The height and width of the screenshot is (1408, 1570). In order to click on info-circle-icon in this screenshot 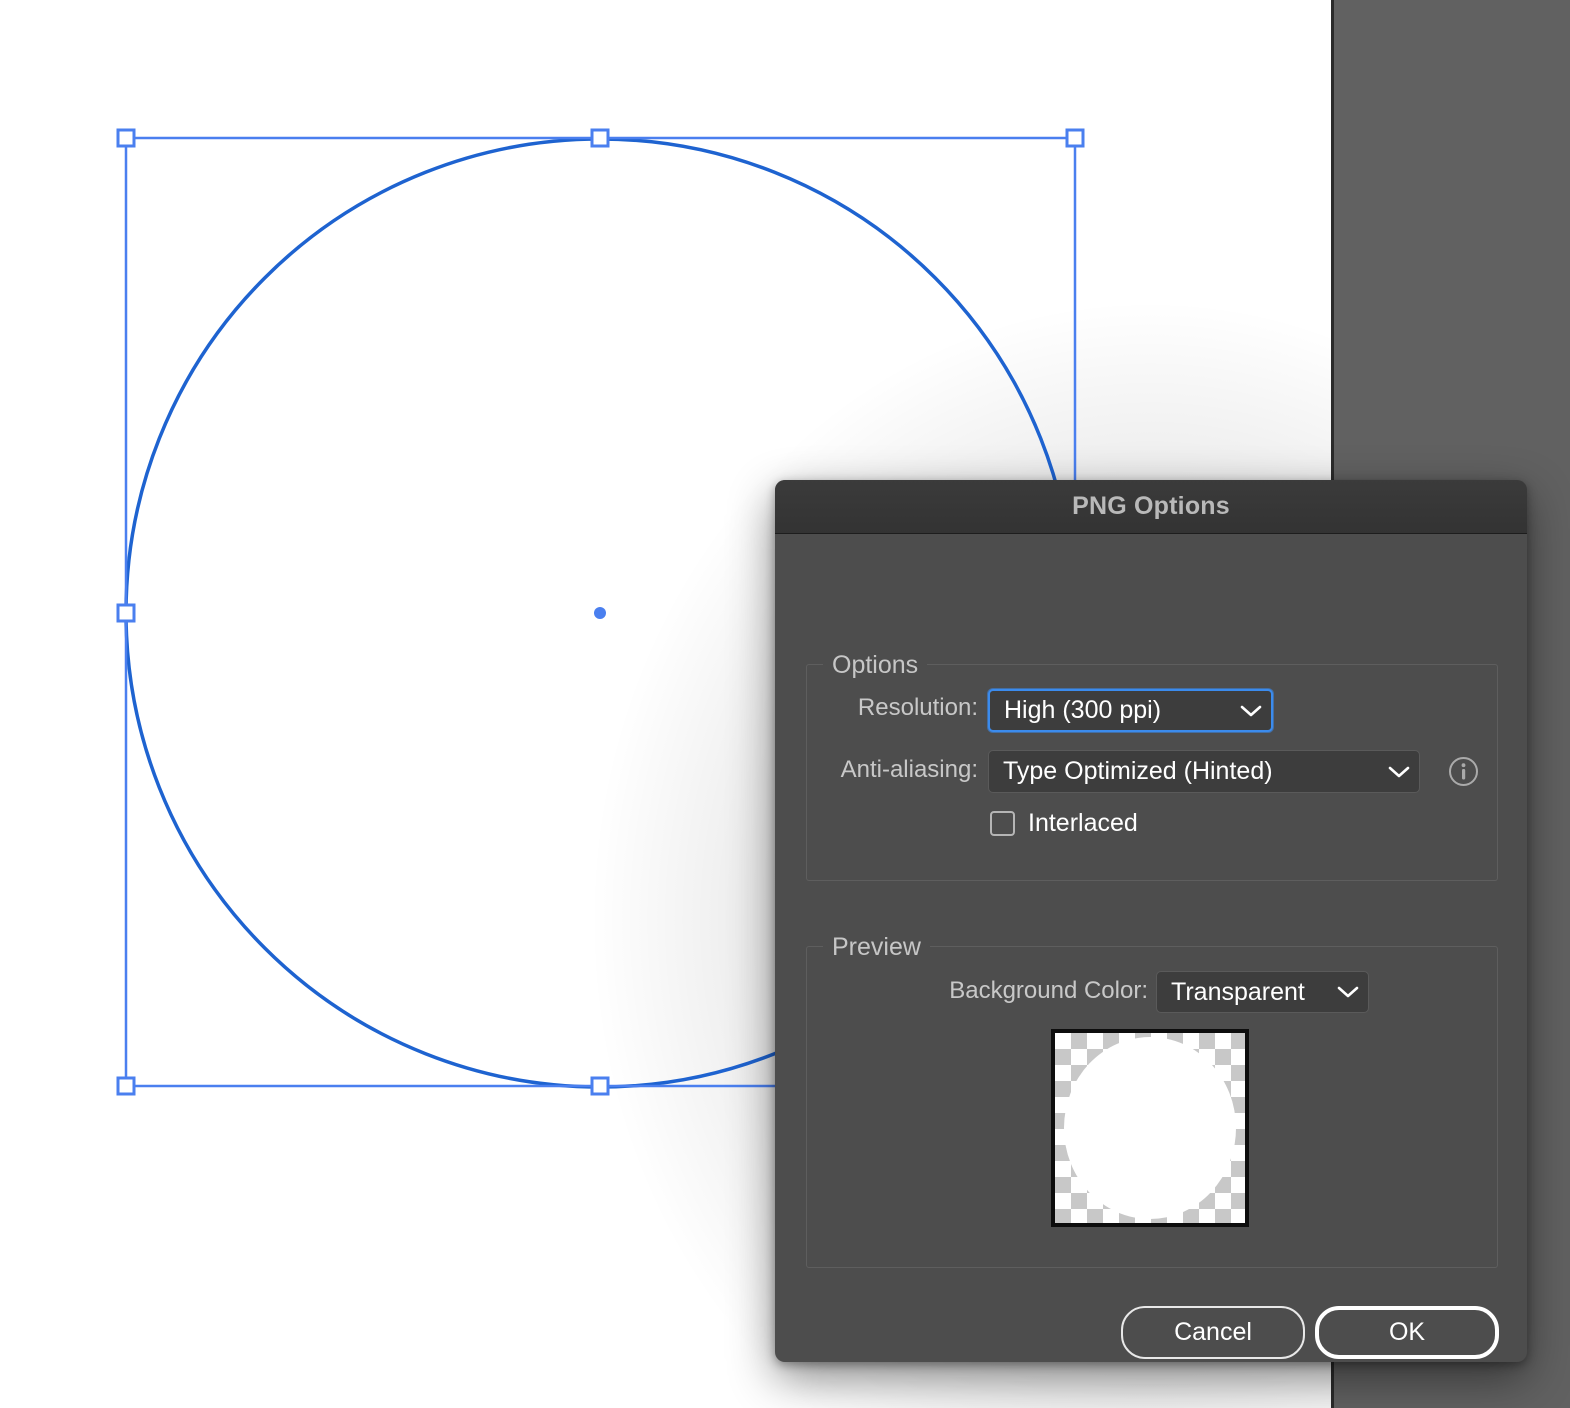, I will do `click(1463, 771)`.